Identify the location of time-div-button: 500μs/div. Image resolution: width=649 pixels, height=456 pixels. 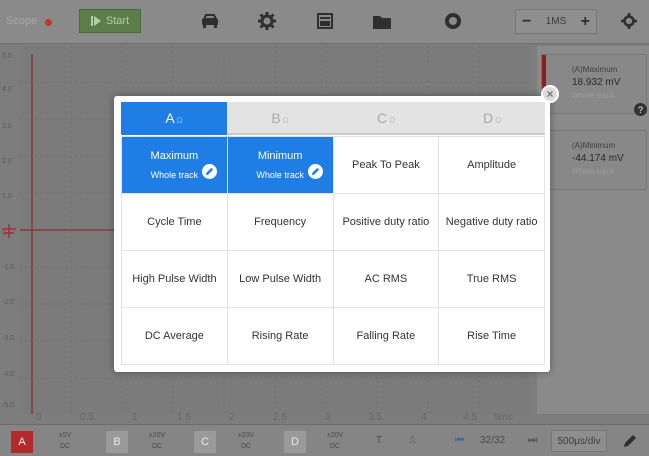
(579, 441).